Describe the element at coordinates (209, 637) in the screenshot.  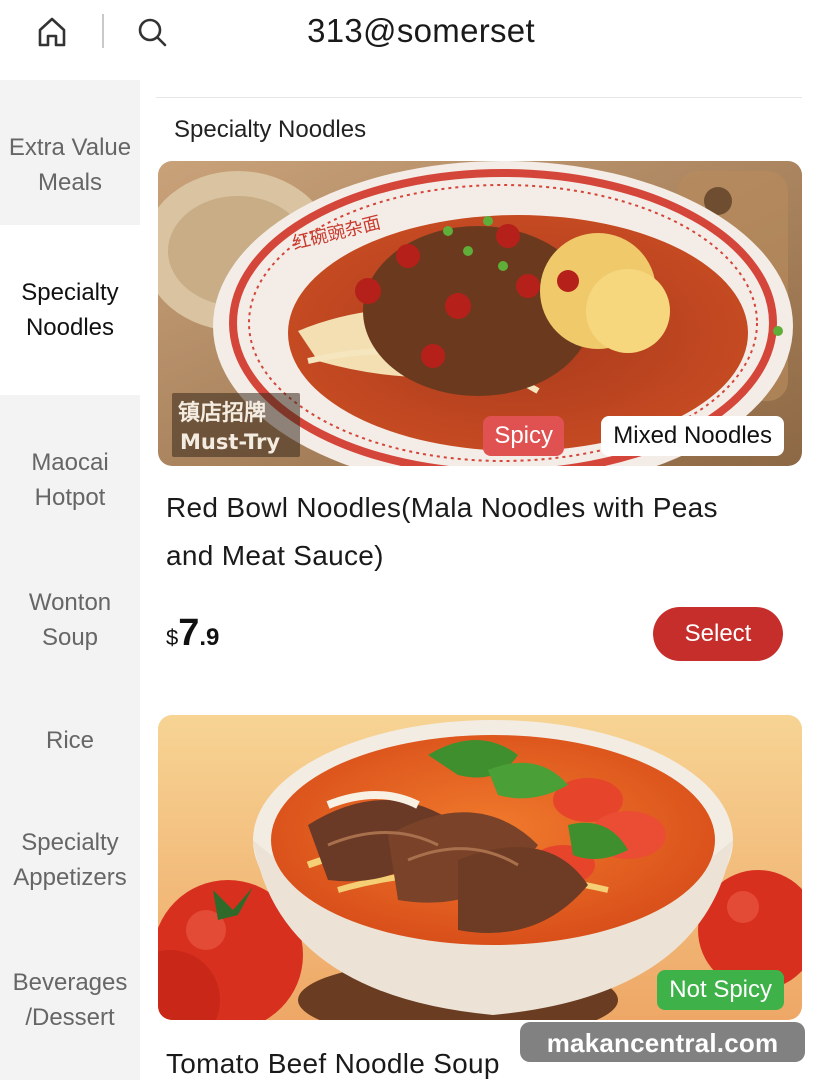
I see `price-decimal: .9` at that location.